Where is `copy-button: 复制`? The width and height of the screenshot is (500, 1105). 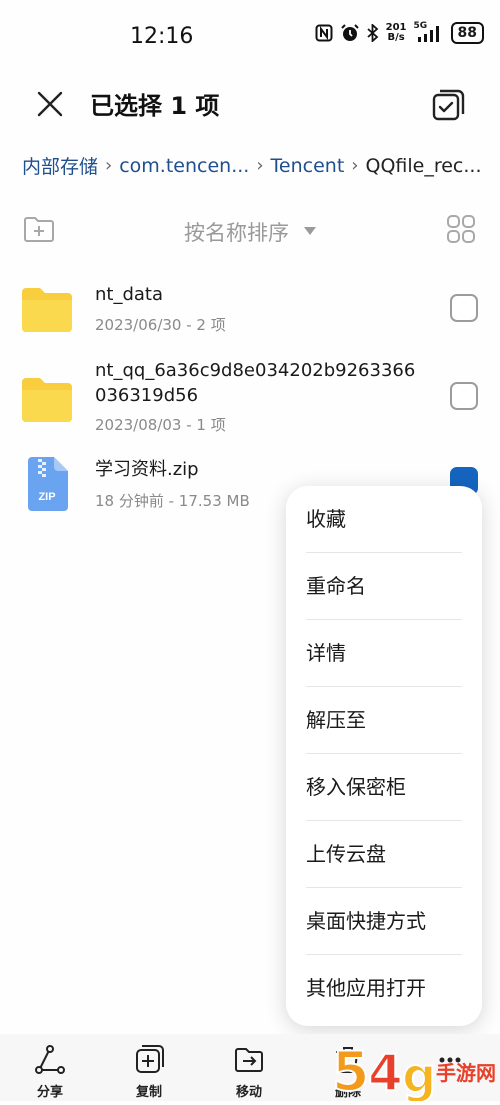
copy-button: 复制 is located at coordinates (149, 1067).